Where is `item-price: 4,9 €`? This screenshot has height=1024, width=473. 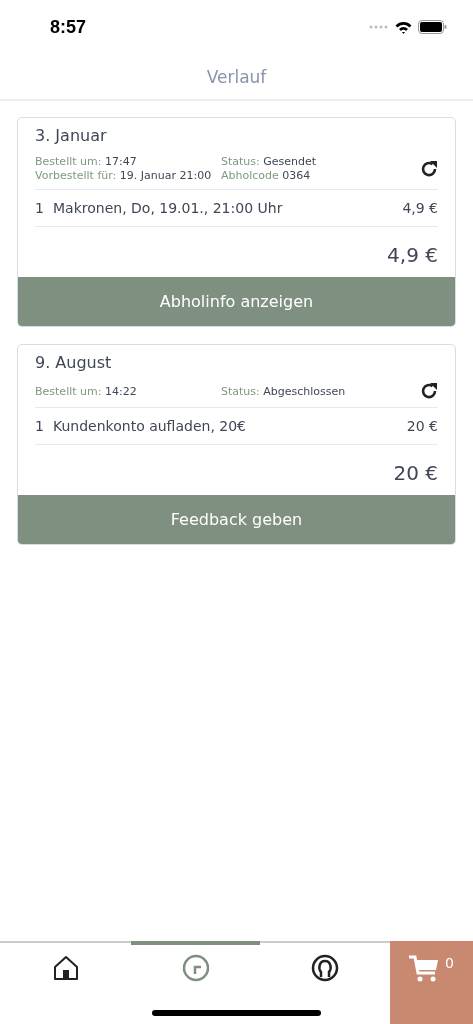
item-price: 4,9 € is located at coordinates (420, 208).